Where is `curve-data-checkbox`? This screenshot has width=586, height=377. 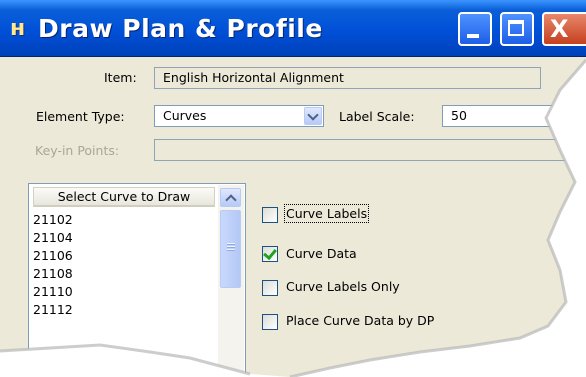 curve-data-checkbox is located at coordinates (270, 253).